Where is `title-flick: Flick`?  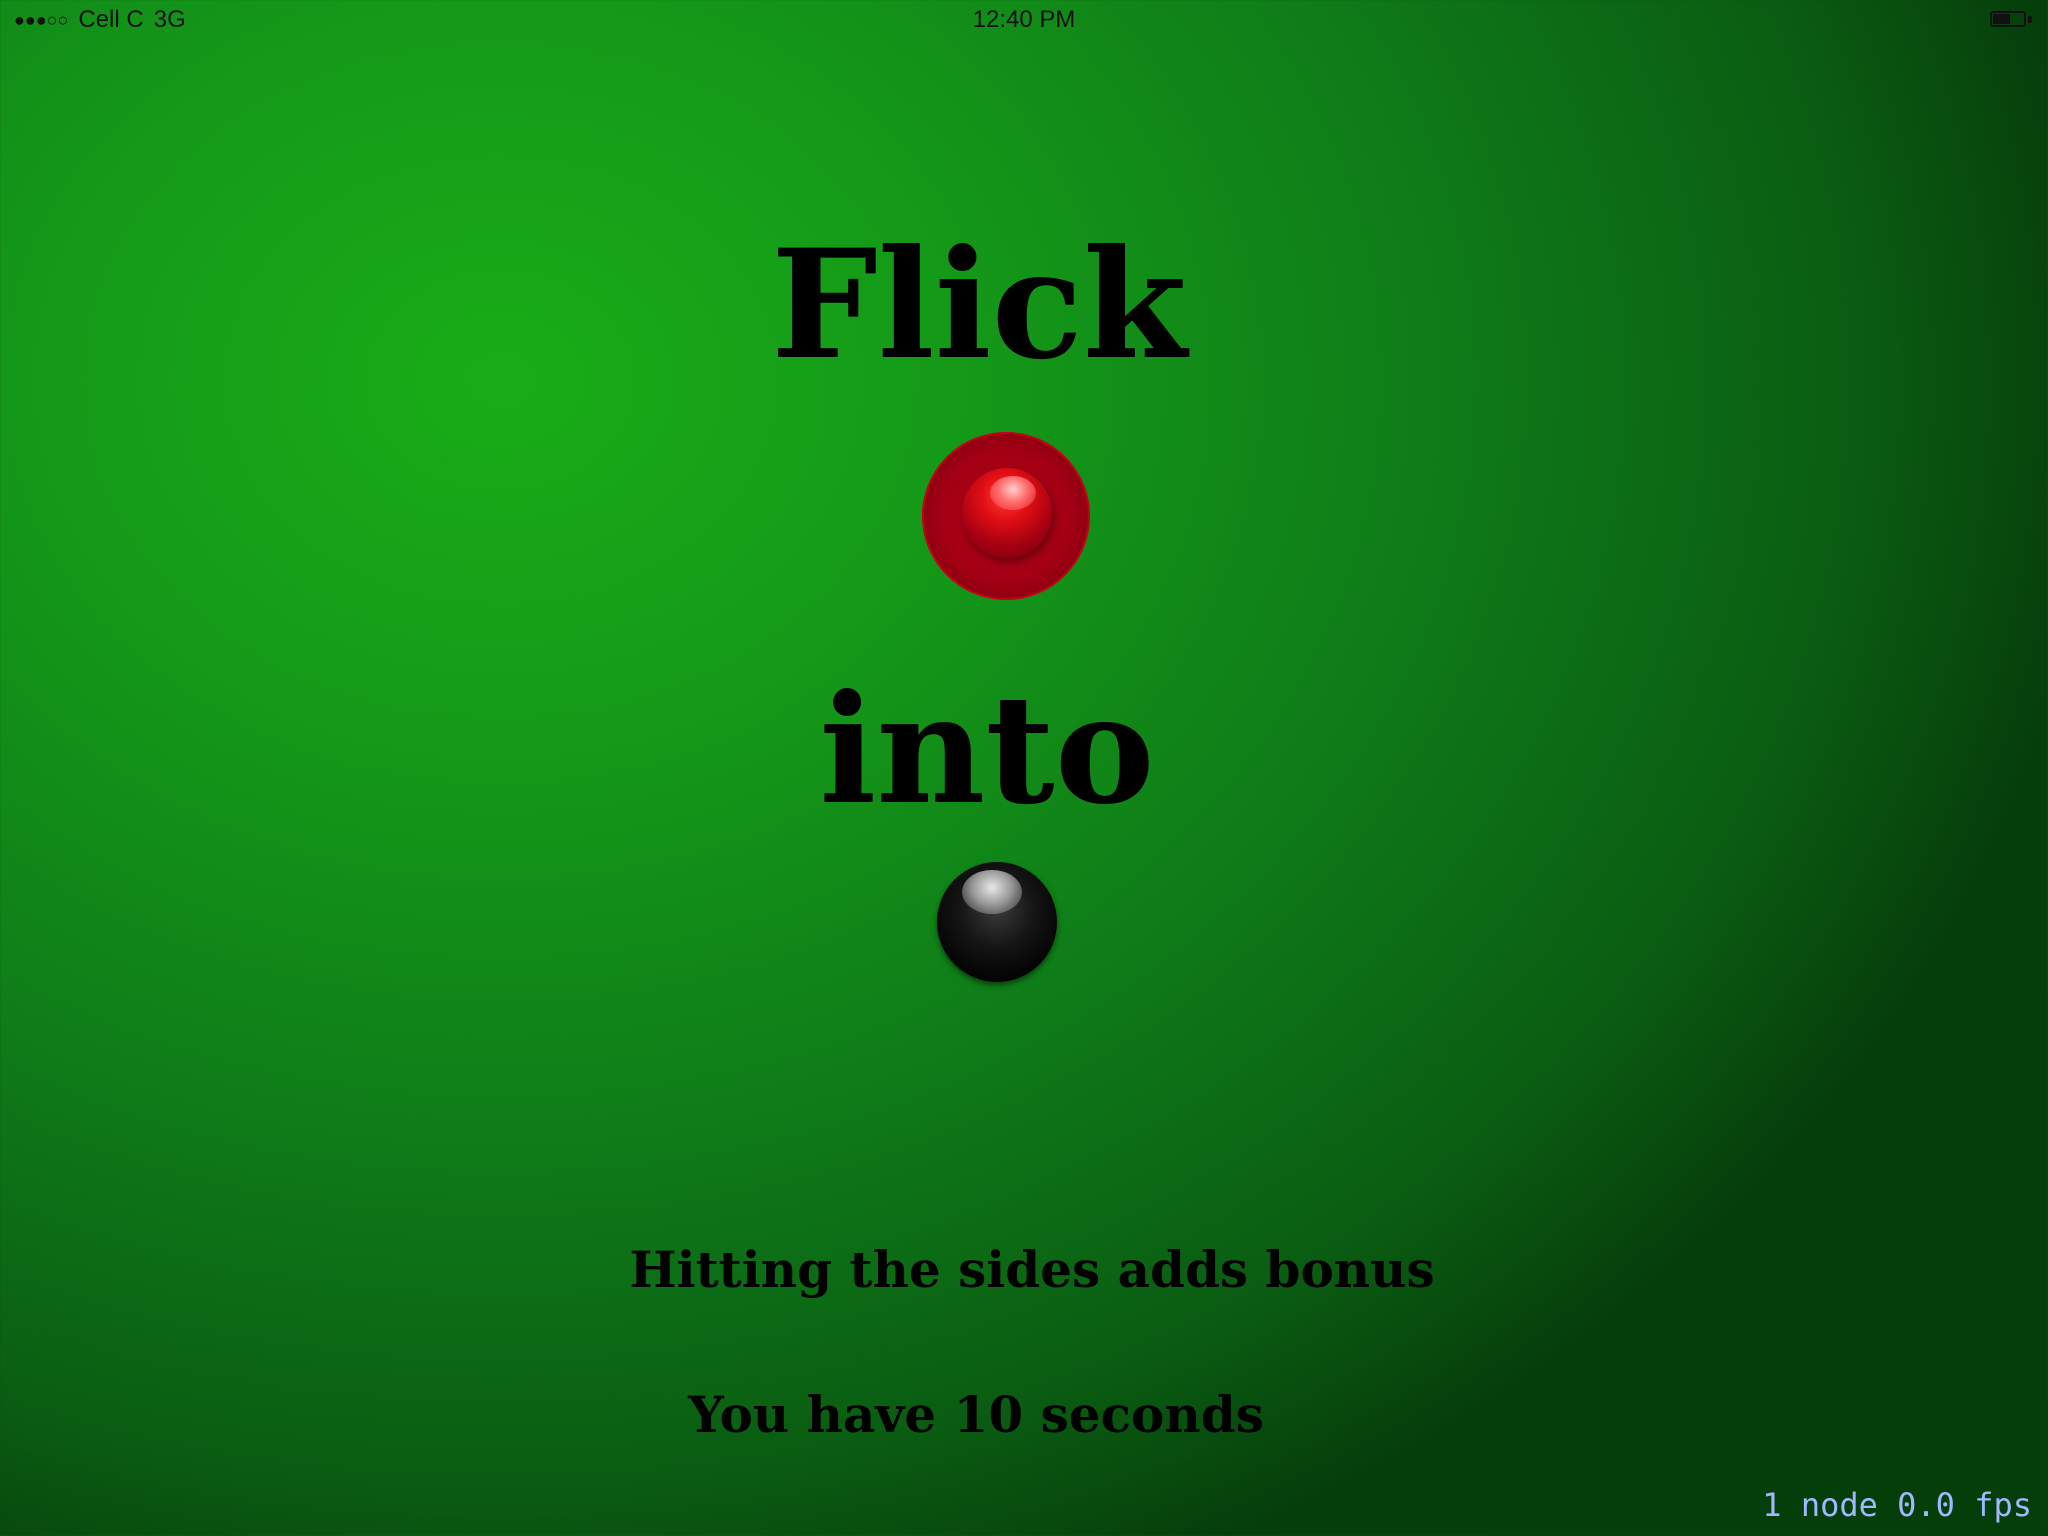 title-flick: Flick is located at coordinates (979, 305).